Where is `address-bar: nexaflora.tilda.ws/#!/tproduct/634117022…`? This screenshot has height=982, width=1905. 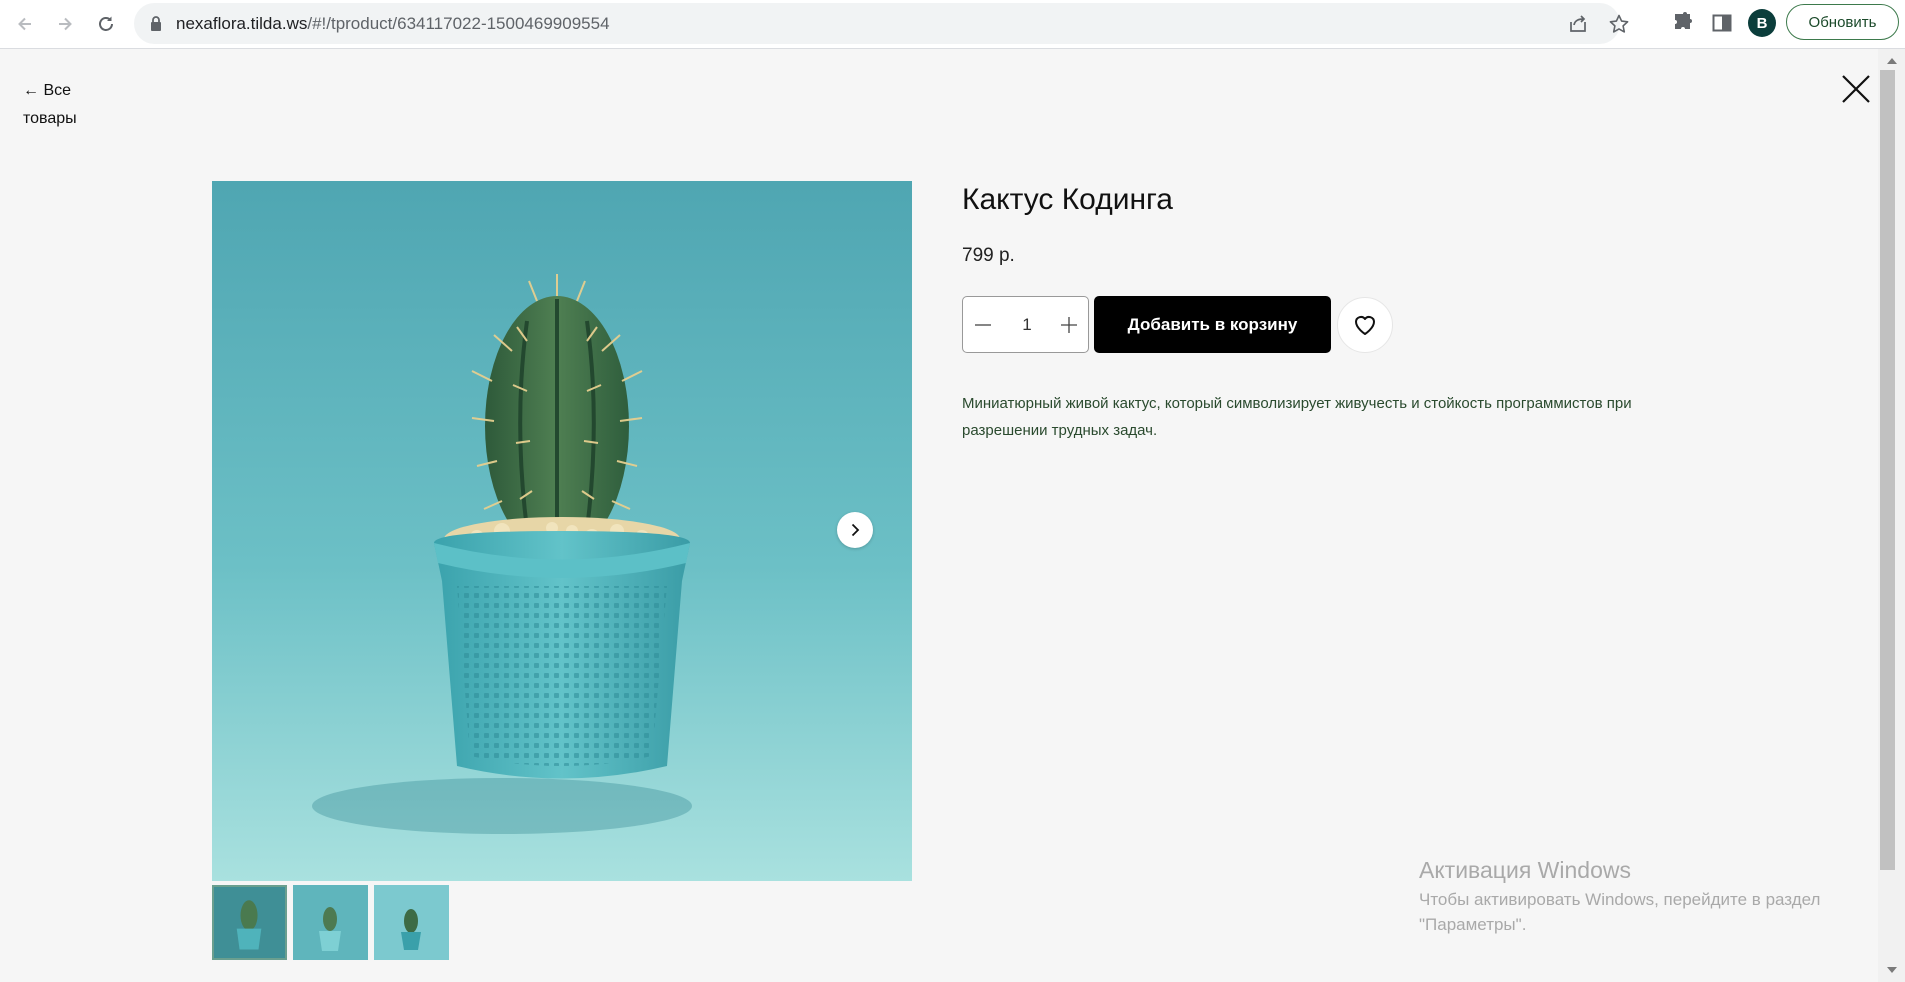
address-bar: nexaflora.tilda.ws/#!/tproduct/634117022… is located at coordinates (881, 23).